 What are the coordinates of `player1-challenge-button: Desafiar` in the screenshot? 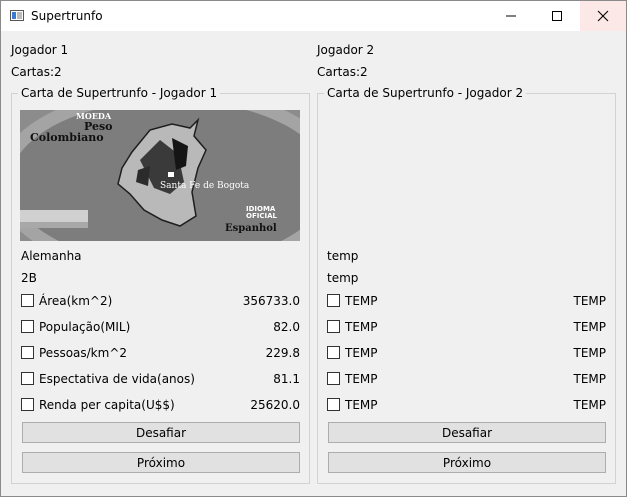 It's located at (161, 432).